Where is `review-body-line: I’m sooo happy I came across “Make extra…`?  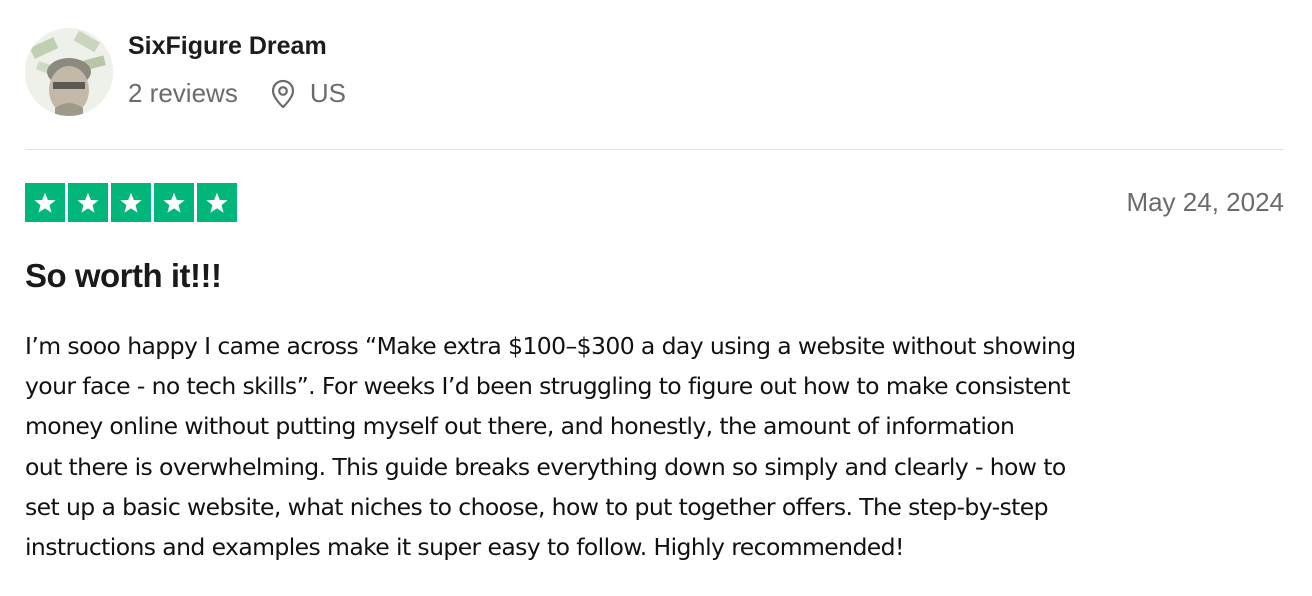
review-body-line: I’m sooo happy I came across “Make extra… is located at coordinates (550, 346).